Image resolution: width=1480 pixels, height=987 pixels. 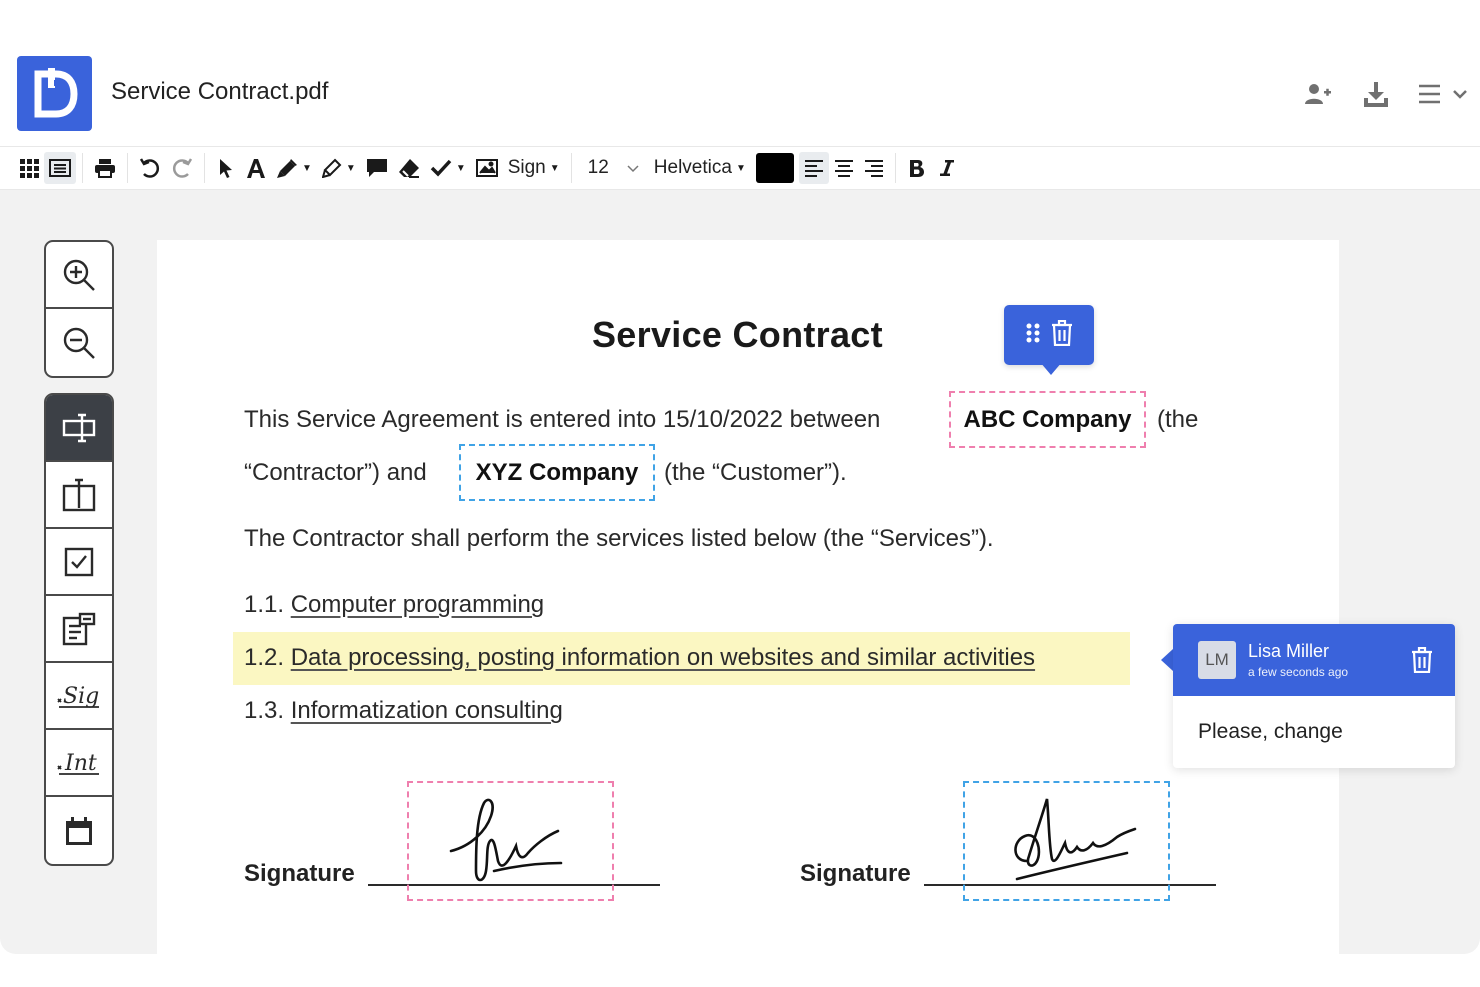 What do you see at coordinates (526, 167) in the screenshot?
I see `sign-label: Sign` at bounding box center [526, 167].